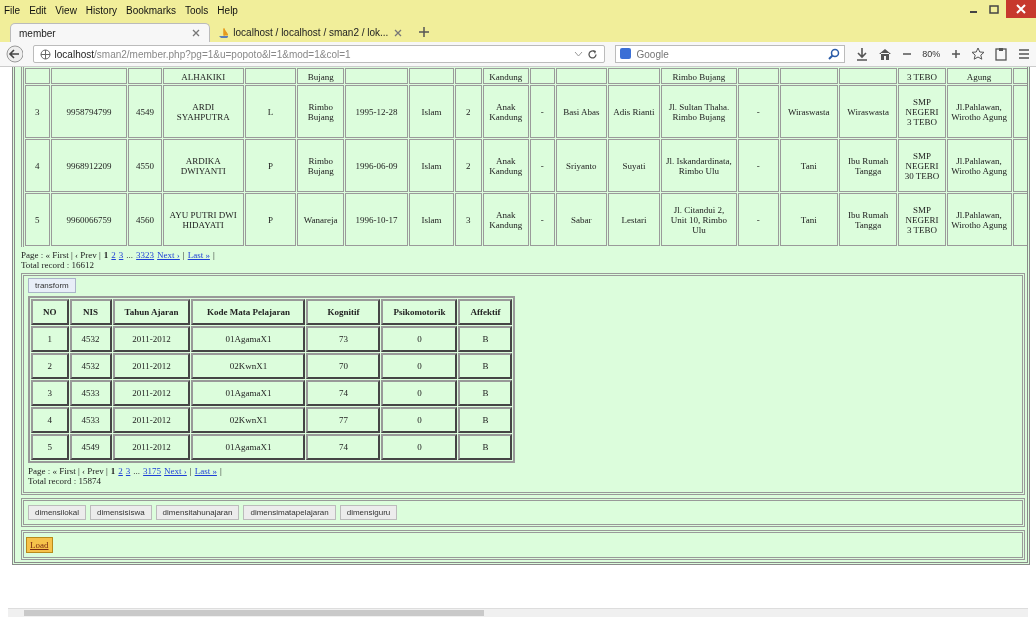  Describe the element at coordinates (634, 165) in the screenshot. I see `table-cell: Suyati` at that location.